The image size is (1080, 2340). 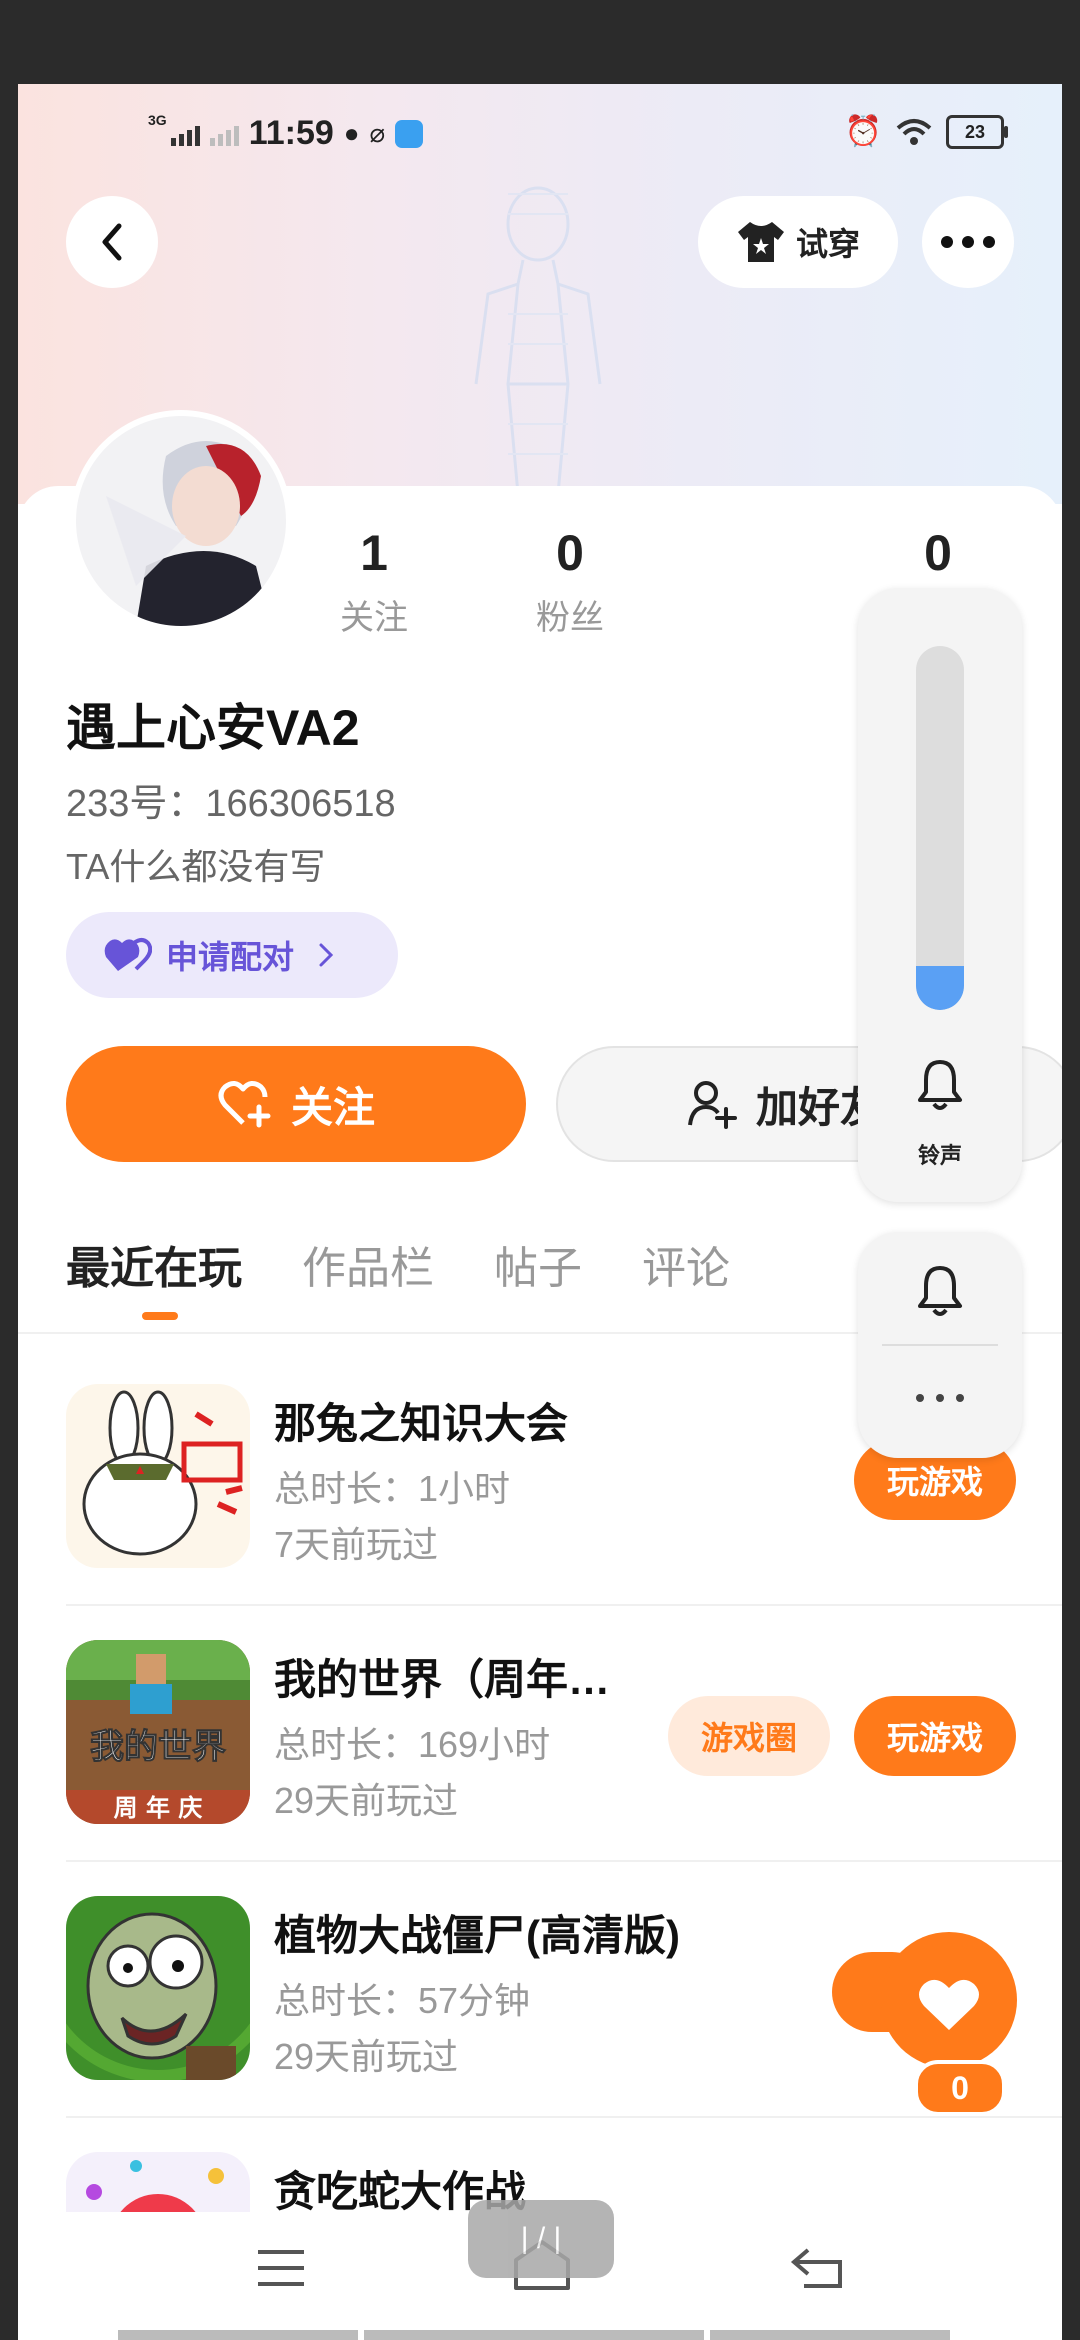 What do you see at coordinates (949, 2000) in the screenshot?
I see `heart-icon` at bounding box center [949, 2000].